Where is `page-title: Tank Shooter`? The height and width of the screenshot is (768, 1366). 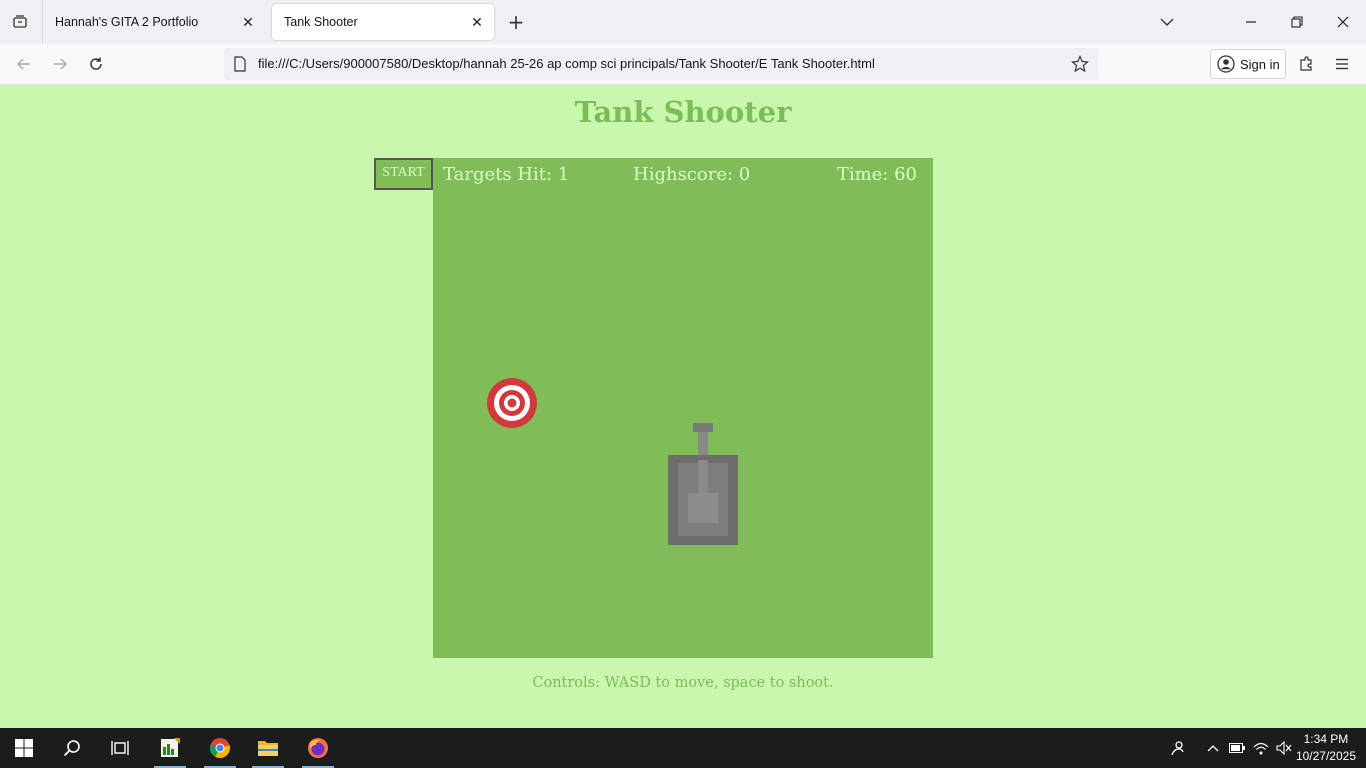 page-title: Tank Shooter is located at coordinates (683, 112).